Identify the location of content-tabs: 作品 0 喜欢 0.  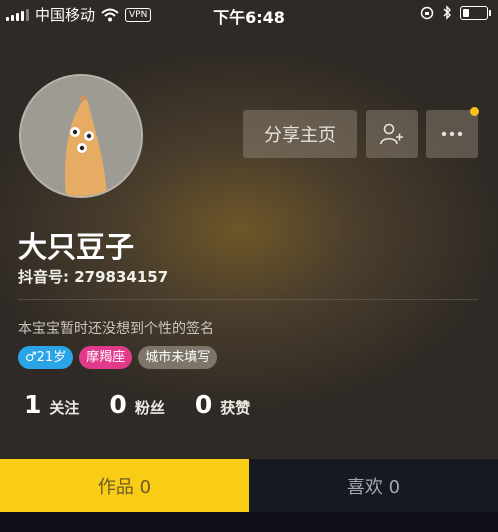
(249, 485).